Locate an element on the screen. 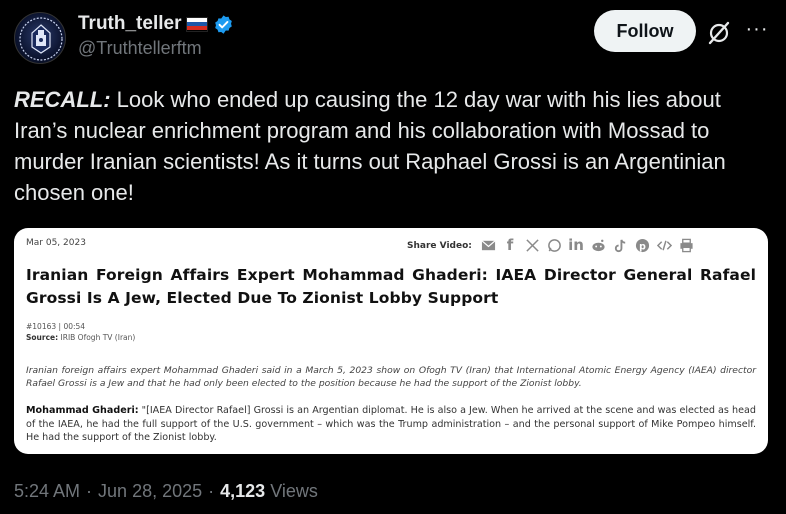 This screenshot has height=514, width=786. svg-text: p is located at coordinates (642, 246).